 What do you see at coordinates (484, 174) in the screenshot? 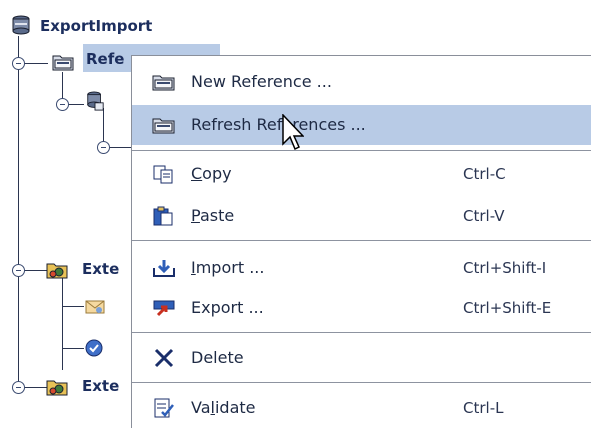
I see `menu-item-shortcut: Ctrl-C` at bounding box center [484, 174].